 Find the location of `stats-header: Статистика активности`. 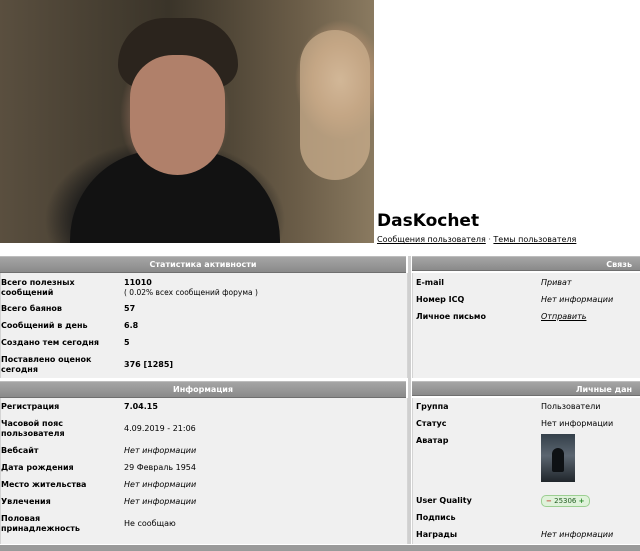

stats-header: Статистика активности is located at coordinates (203, 264).